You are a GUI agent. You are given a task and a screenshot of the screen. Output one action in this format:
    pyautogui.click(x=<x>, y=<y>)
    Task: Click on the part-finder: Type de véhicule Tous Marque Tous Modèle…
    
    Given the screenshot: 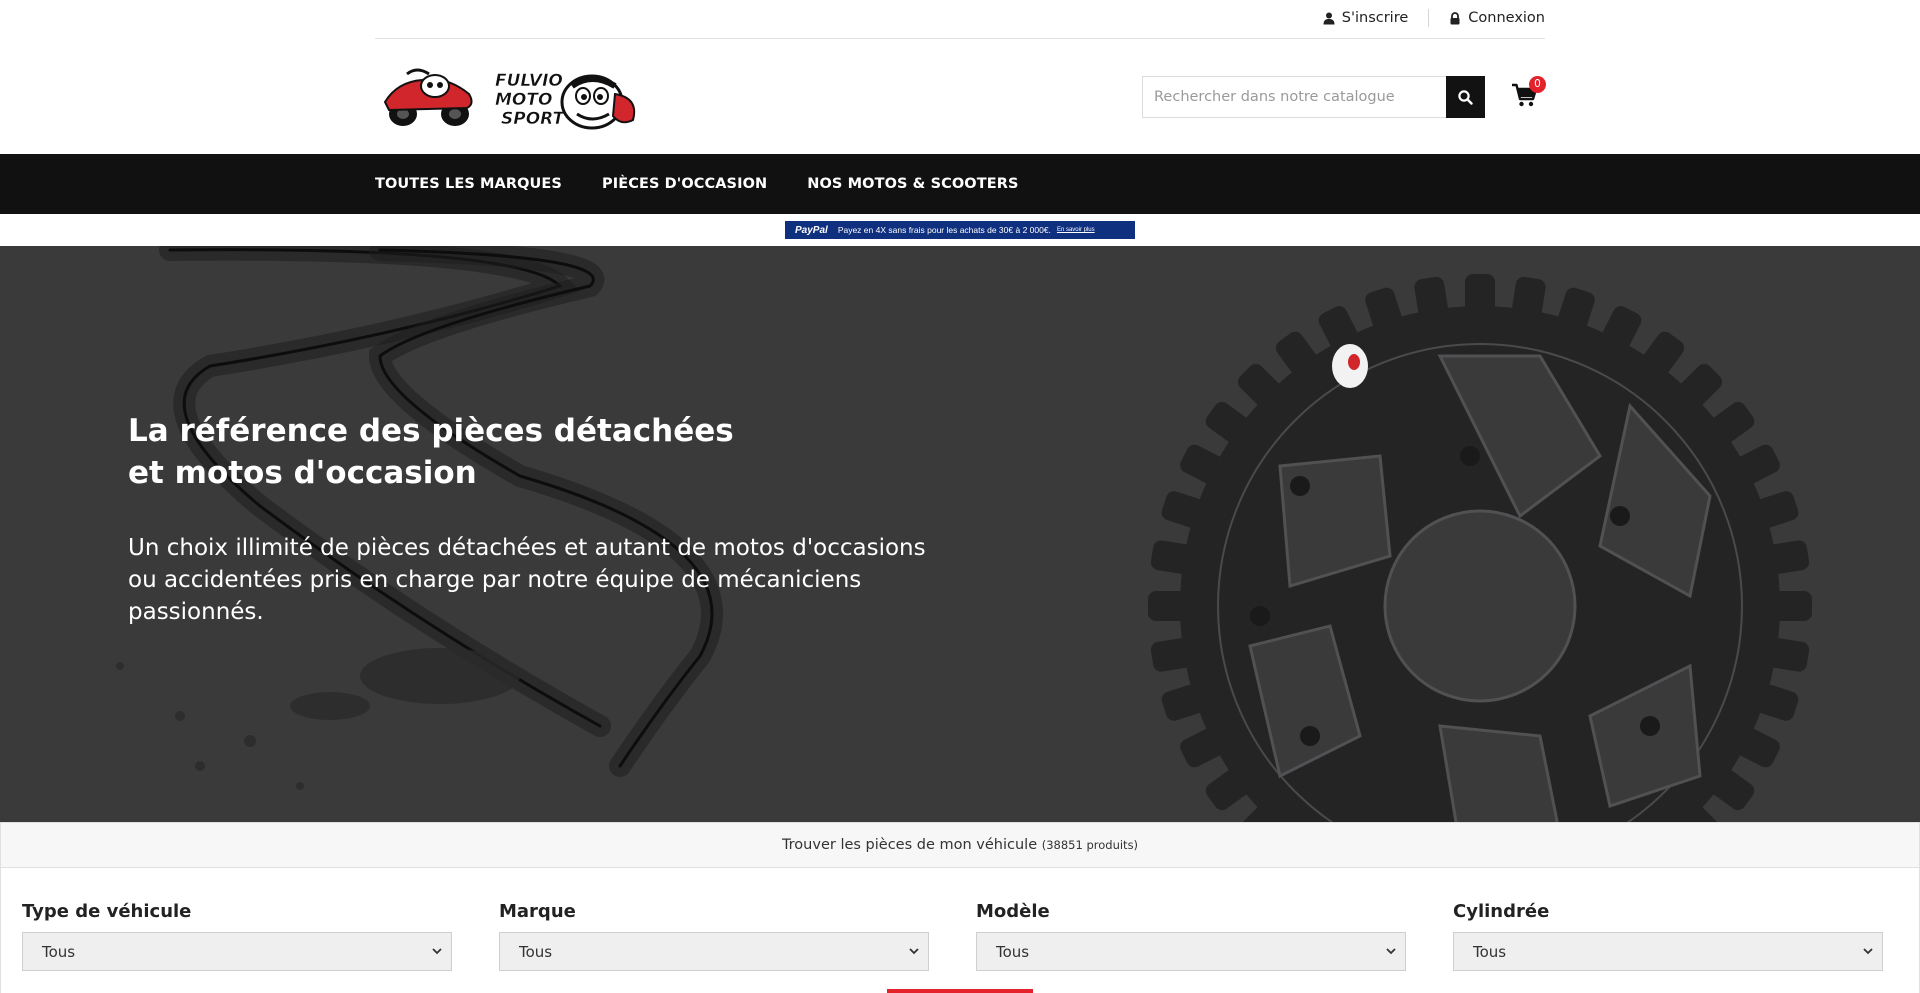 What is the action you would take?
    pyautogui.click(x=960, y=930)
    